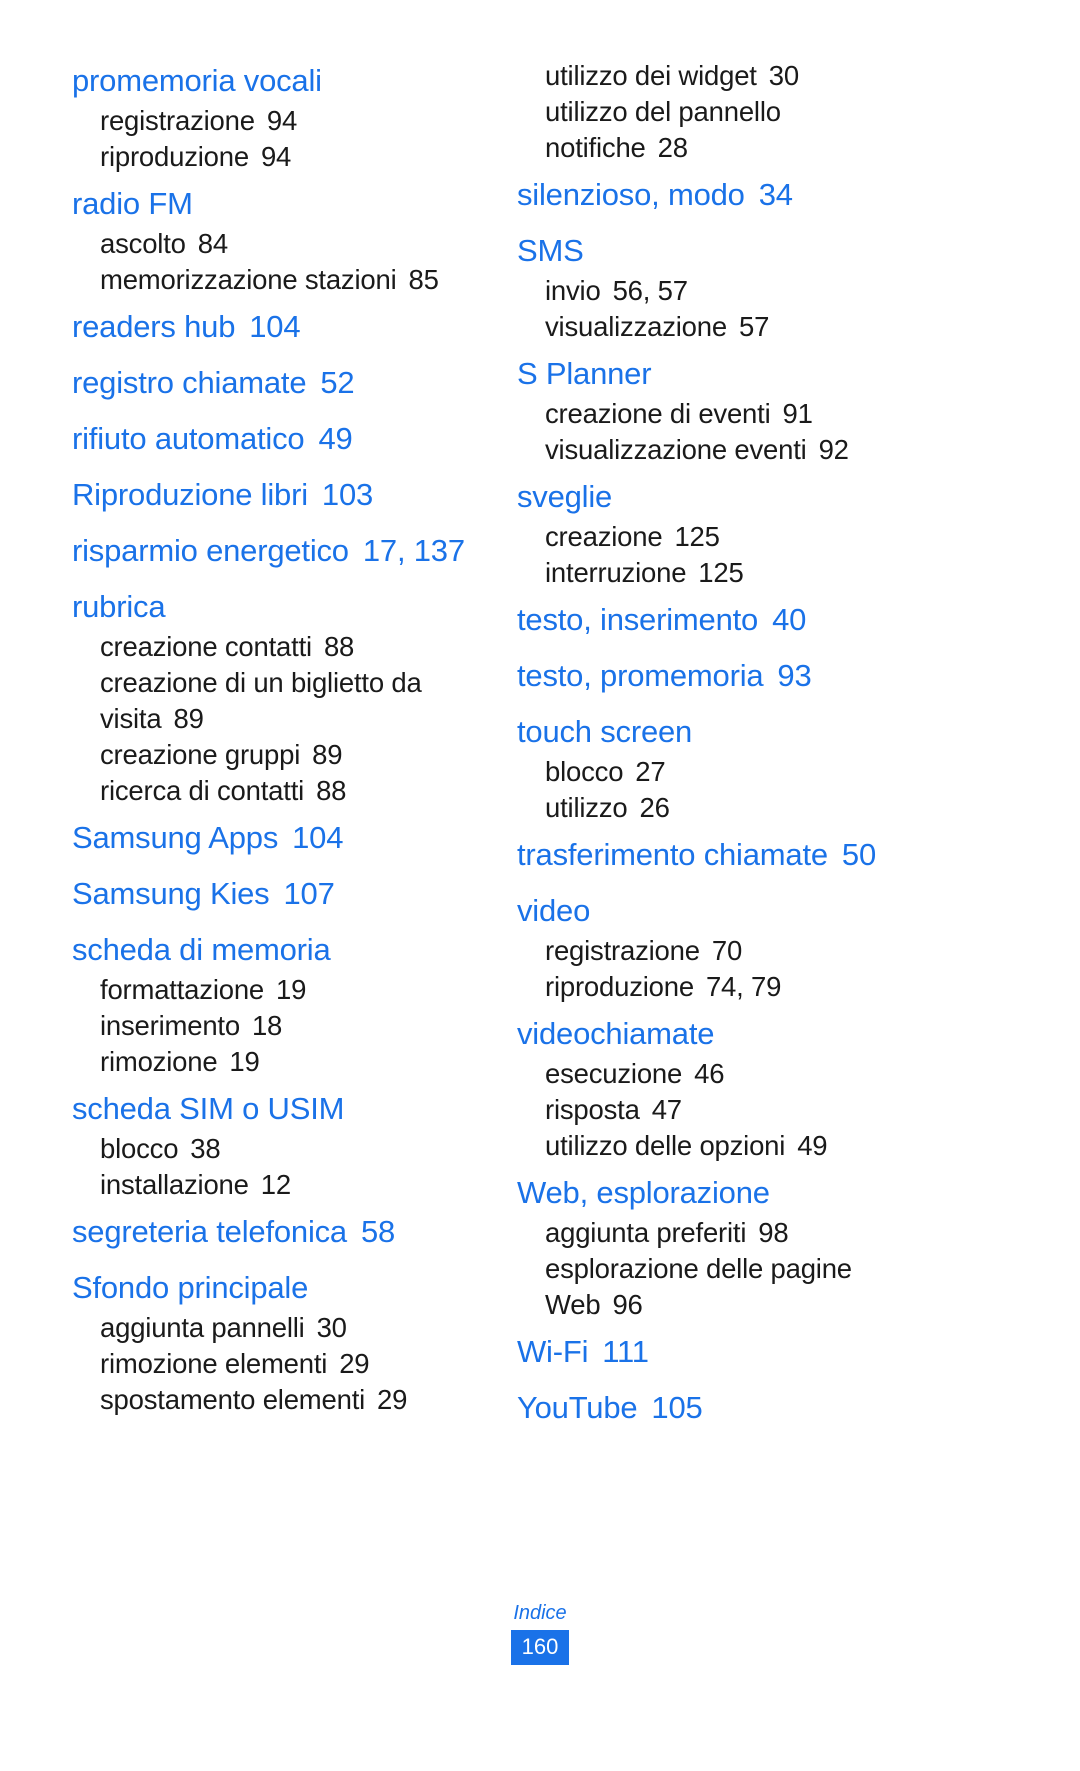  I want to click on index-subentry-page-number: 125, so click(721, 572).